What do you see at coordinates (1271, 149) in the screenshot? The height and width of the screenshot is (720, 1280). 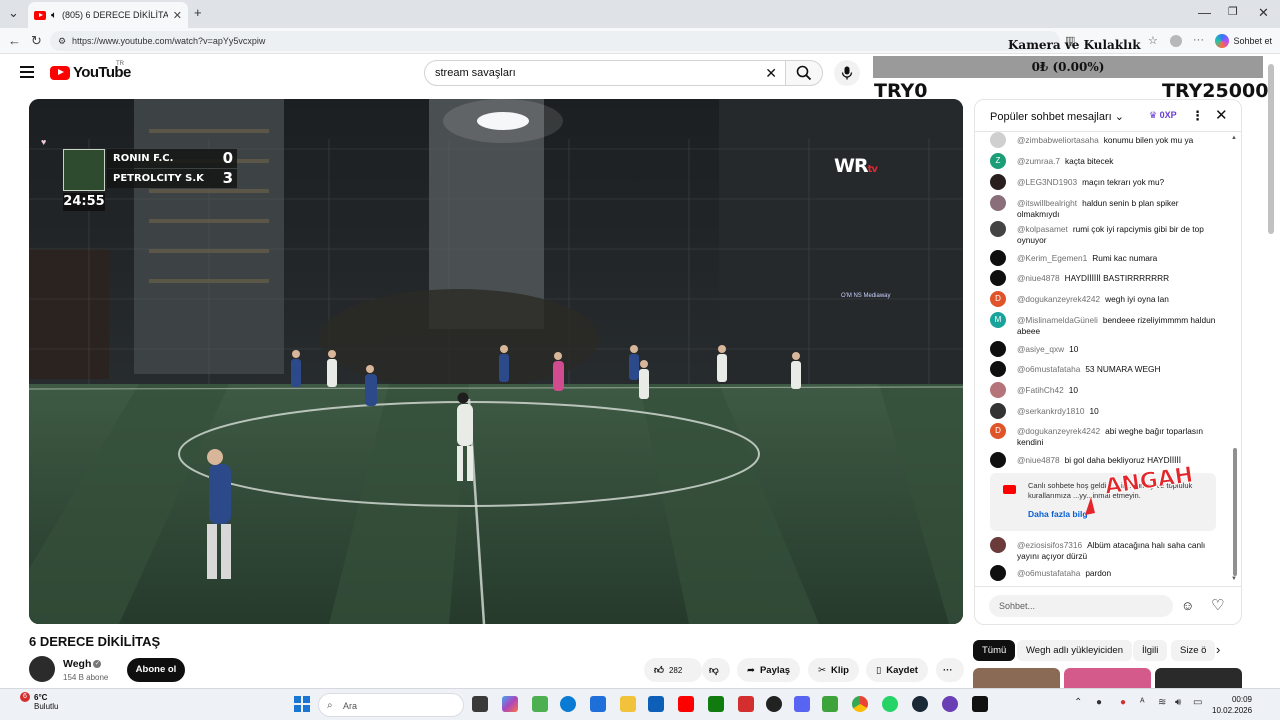 I see `page-scrollbar` at bounding box center [1271, 149].